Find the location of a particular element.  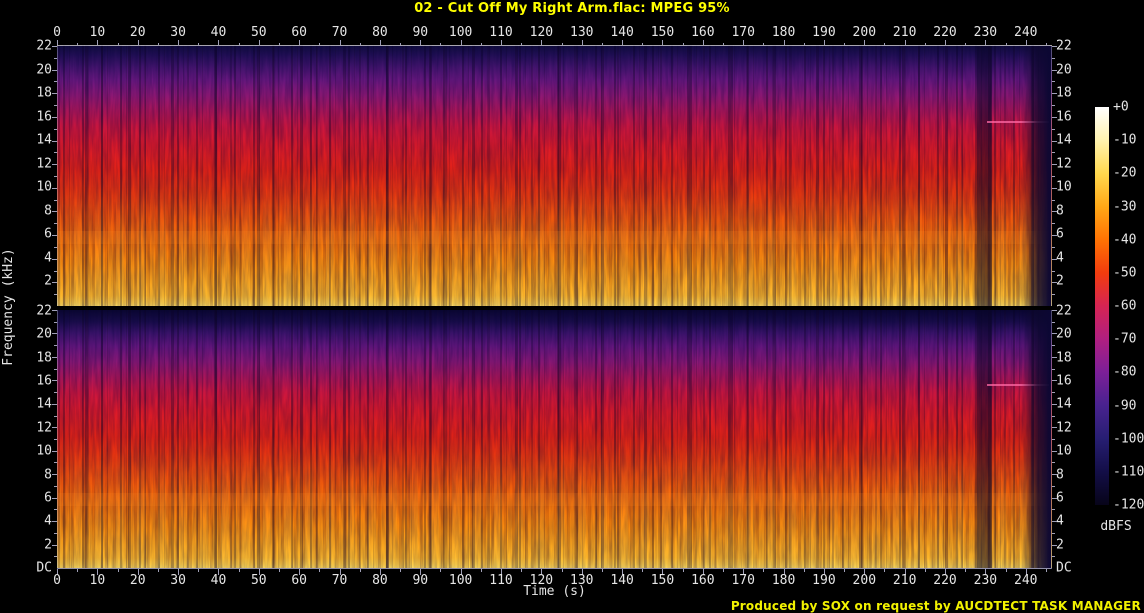

colorbar-tick-label: -10 is located at coordinates (1125, 140).